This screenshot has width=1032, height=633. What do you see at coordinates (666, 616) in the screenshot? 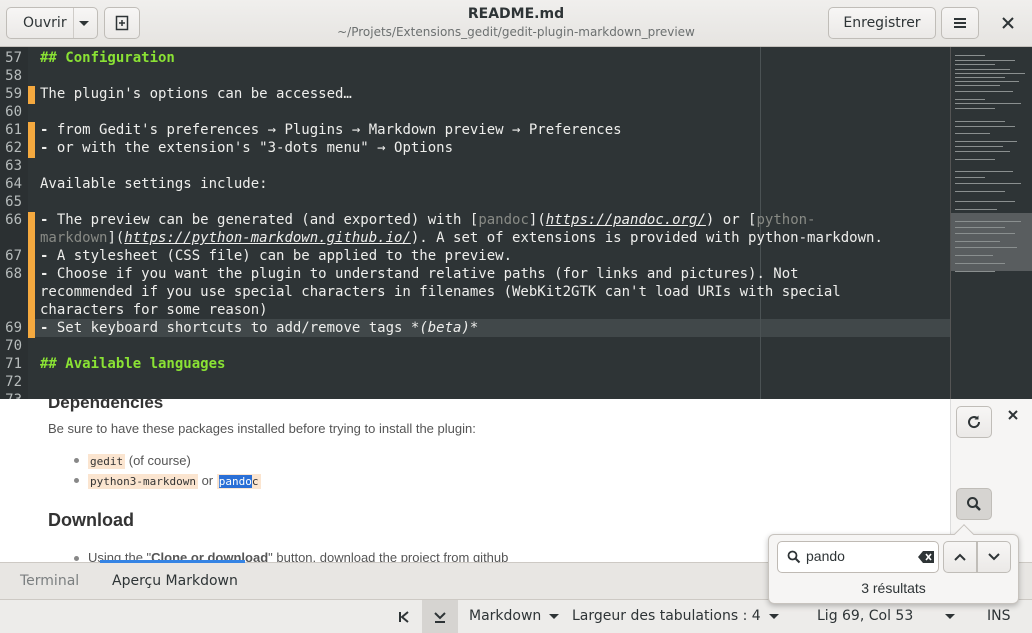
I see `tab-width-label: Largeur des tabulations : 4` at bounding box center [666, 616].